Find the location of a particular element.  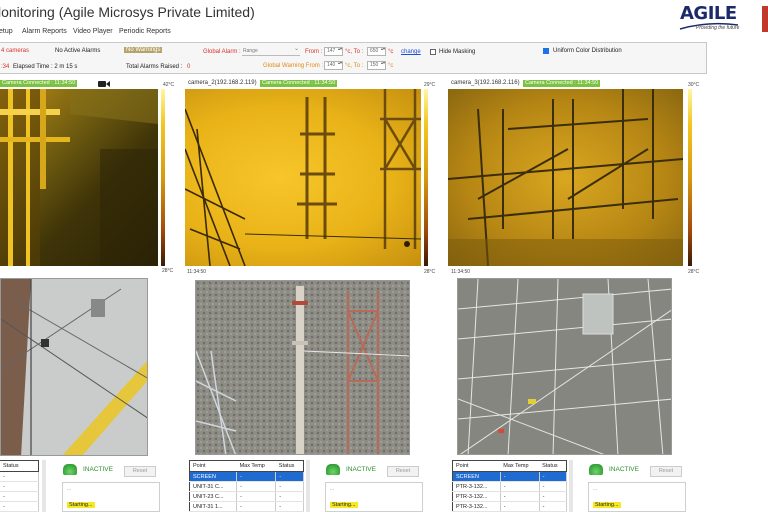

camera-2-timestamp: 11:34:50 is located at coordinates (197, 272).